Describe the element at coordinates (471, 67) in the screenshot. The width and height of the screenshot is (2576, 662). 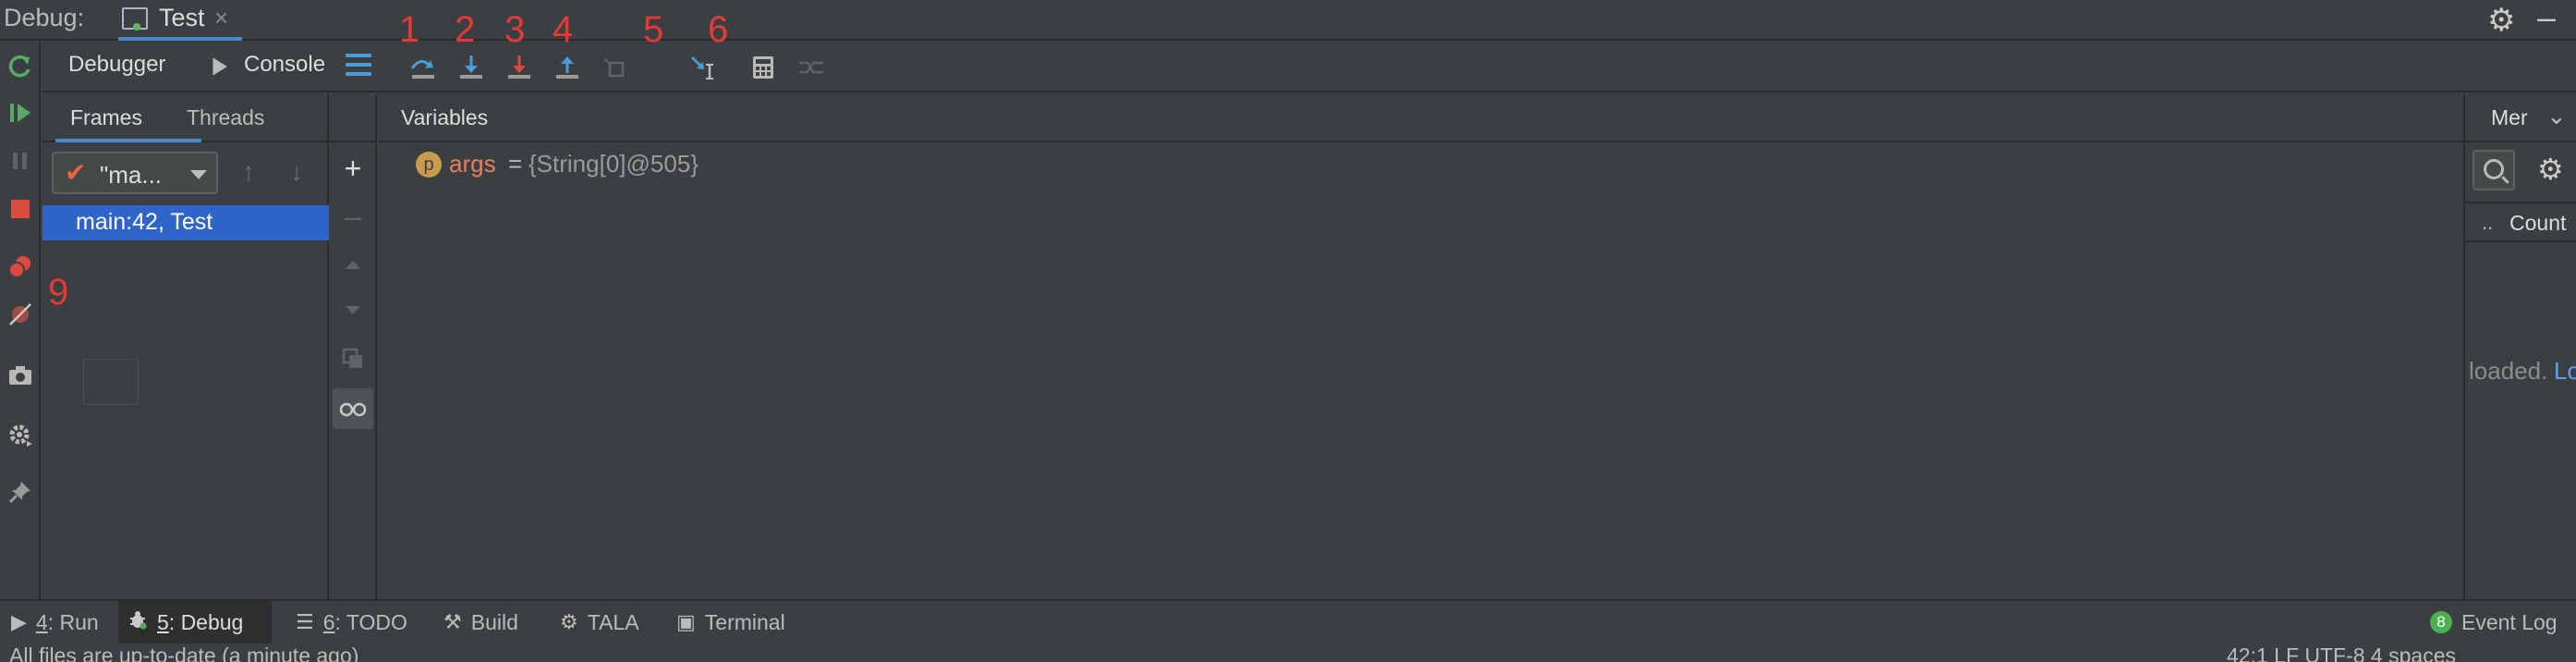
I see `step-into-icon` at that location.